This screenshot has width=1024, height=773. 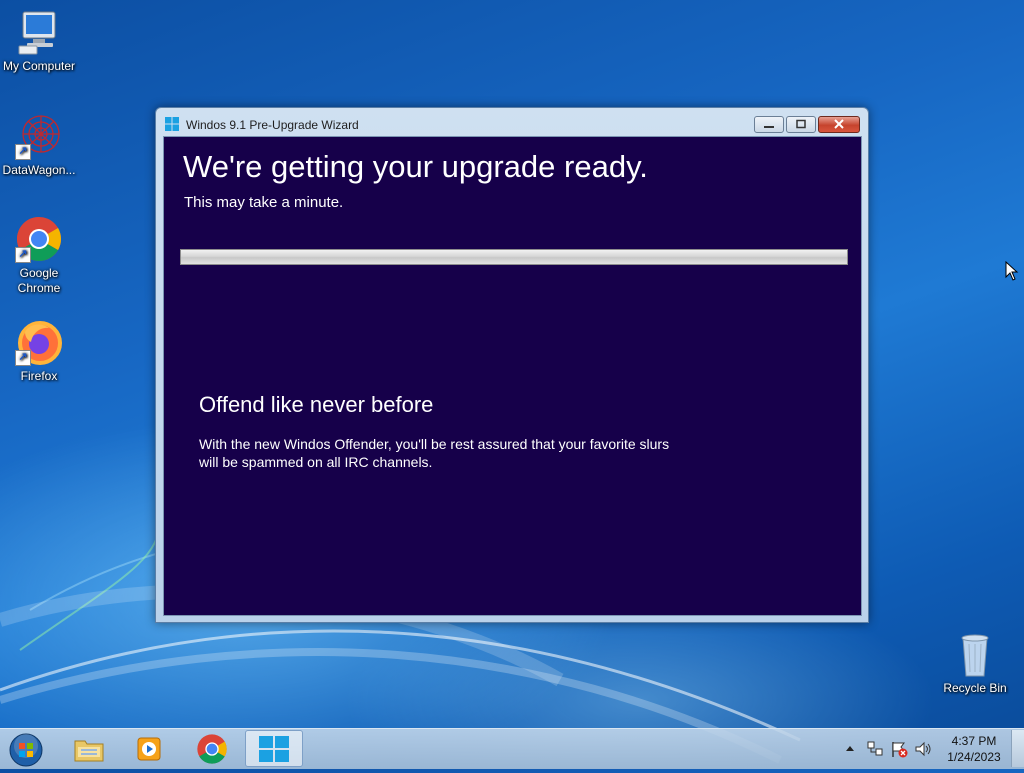 I want to click on upgrade-progress-bar, so click(x=514, y=257).